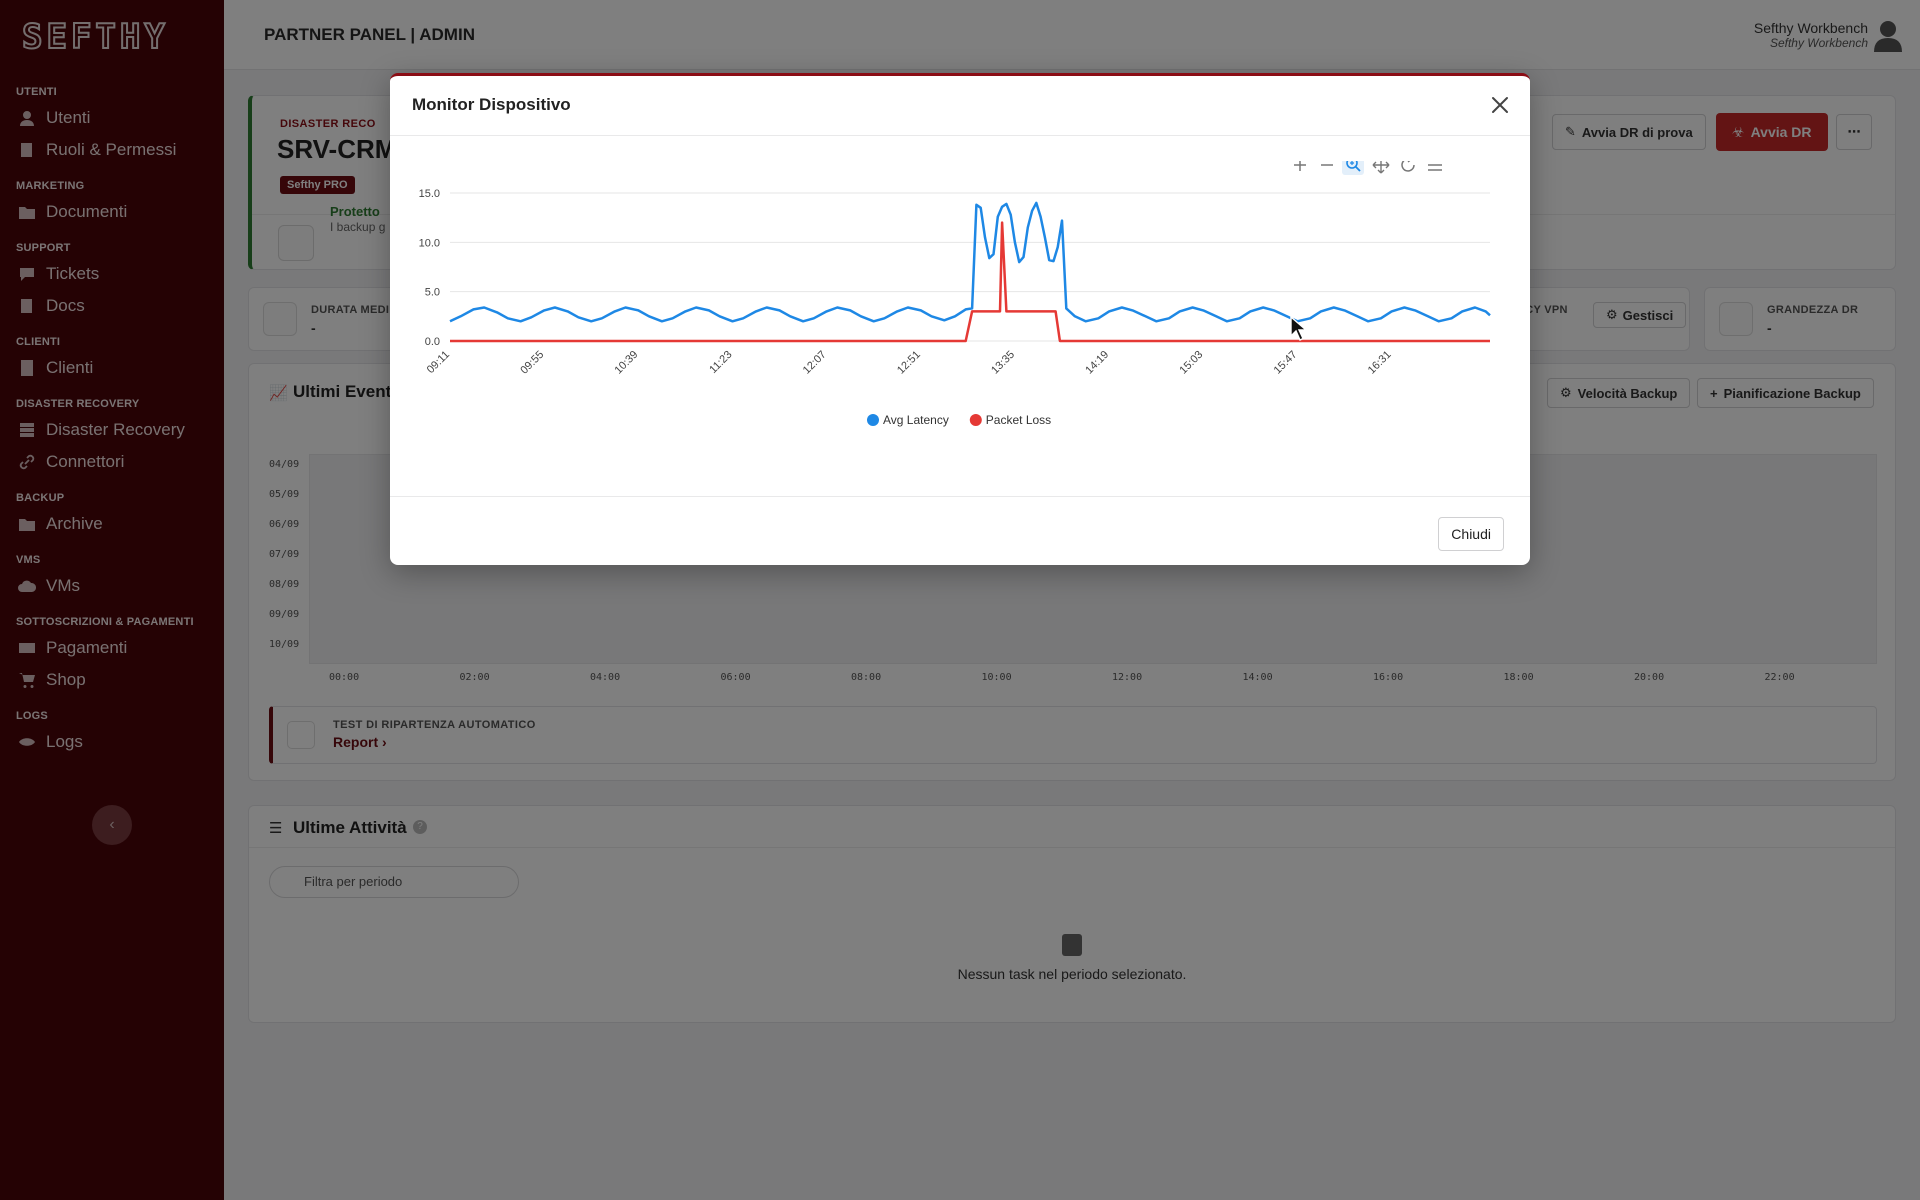  Describe the element at coordinates (815, 363) in the screenshot. I see `x-tick-label: 12:07` at that location.